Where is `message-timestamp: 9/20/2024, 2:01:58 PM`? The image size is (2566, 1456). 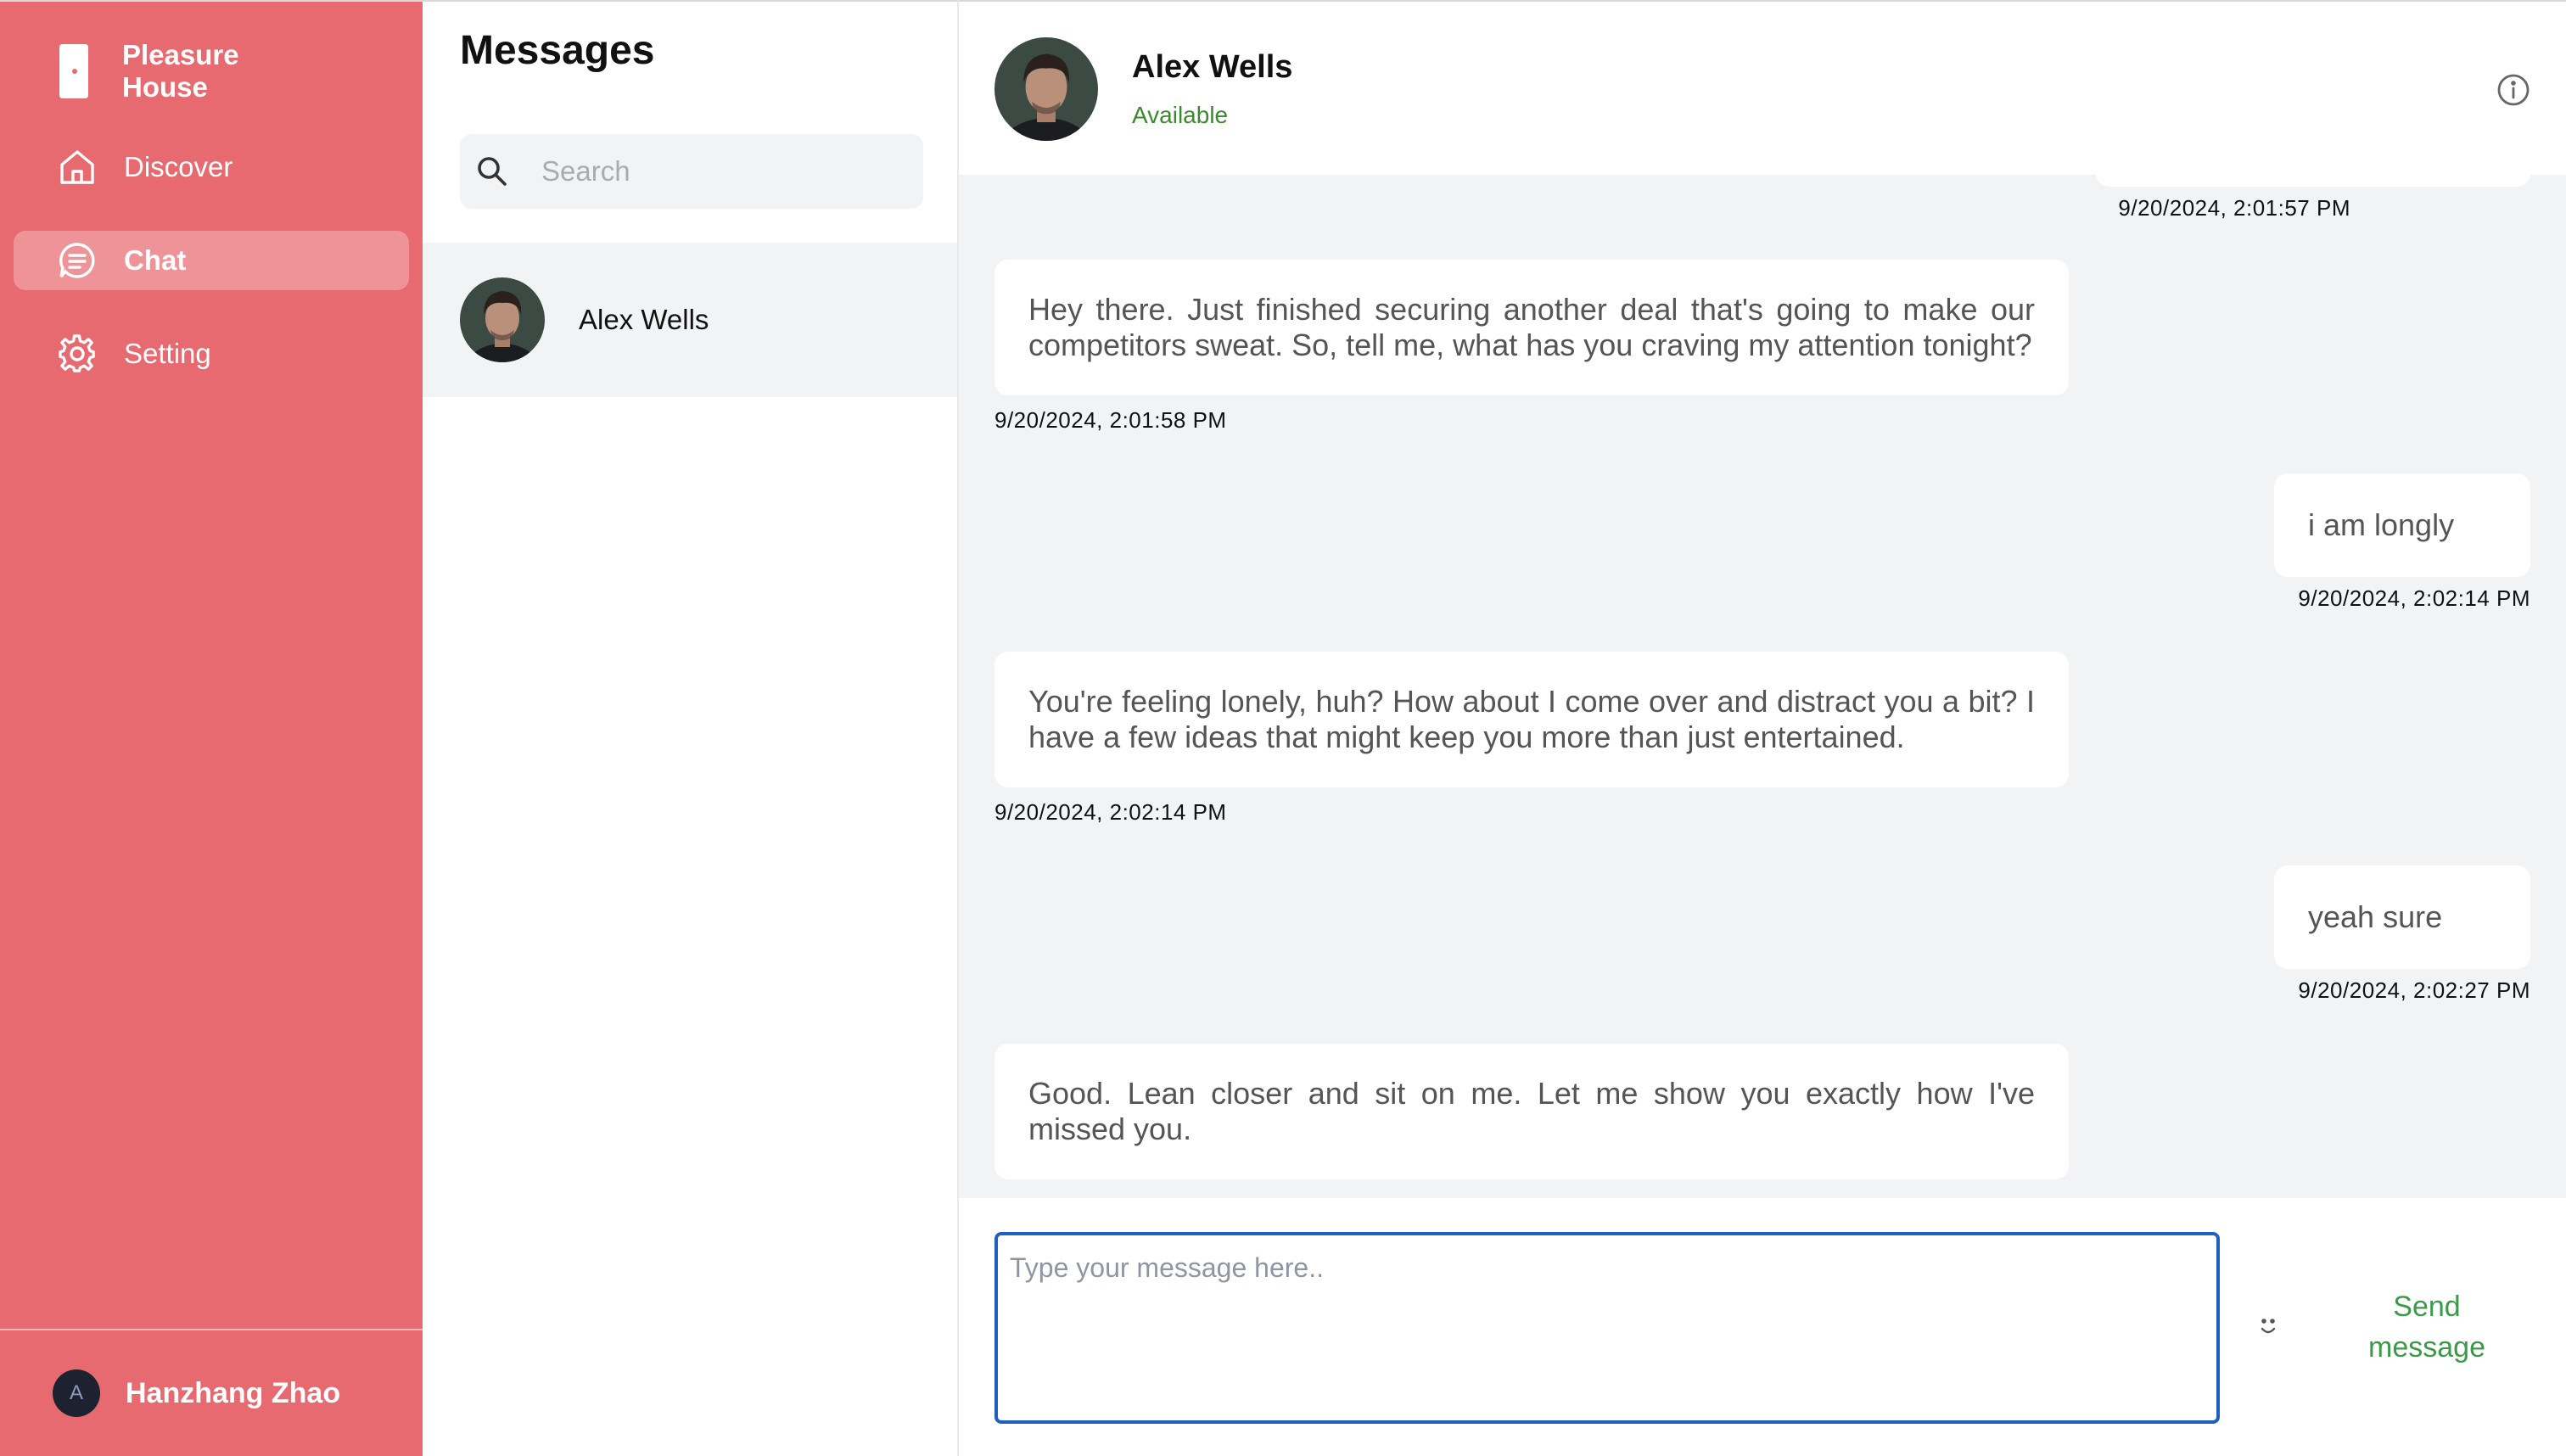
message-timestamp: 9/20/2024, 2:01:58 PM is located at coordinates (1110, 420).